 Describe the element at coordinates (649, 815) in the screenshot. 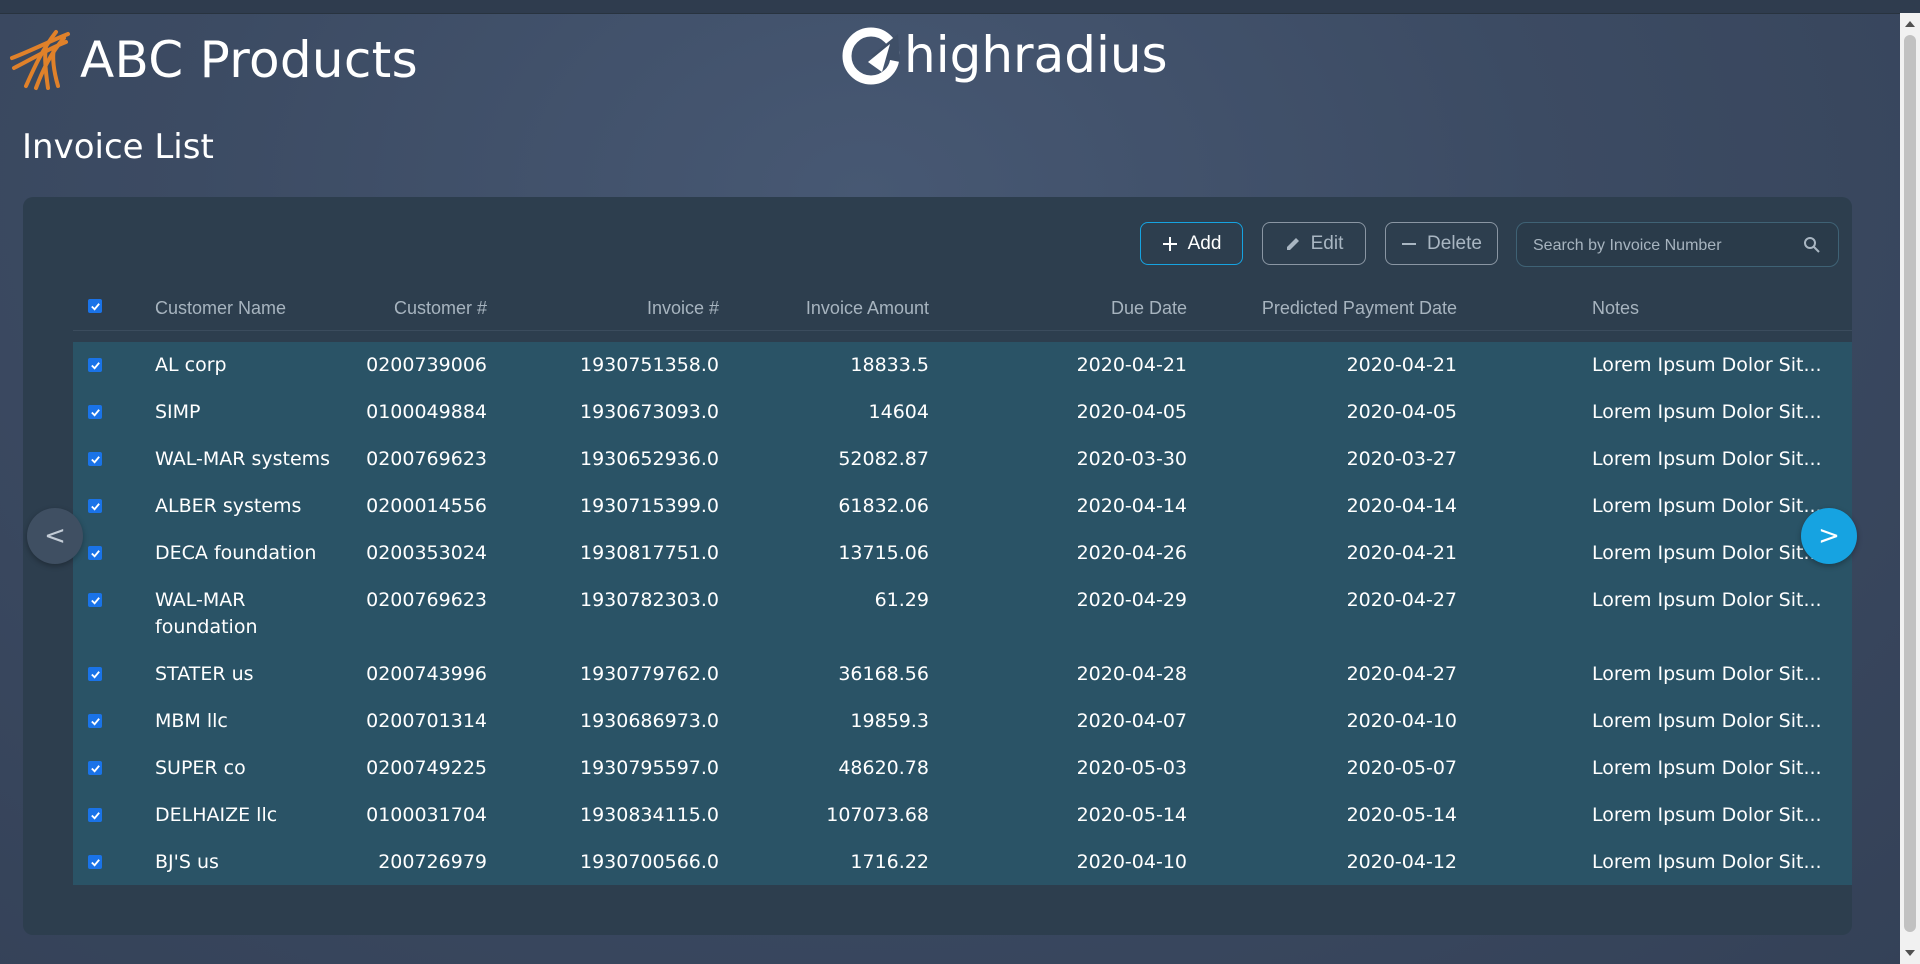

I see `cell-invoice-number: 1930834115.0` at that location.